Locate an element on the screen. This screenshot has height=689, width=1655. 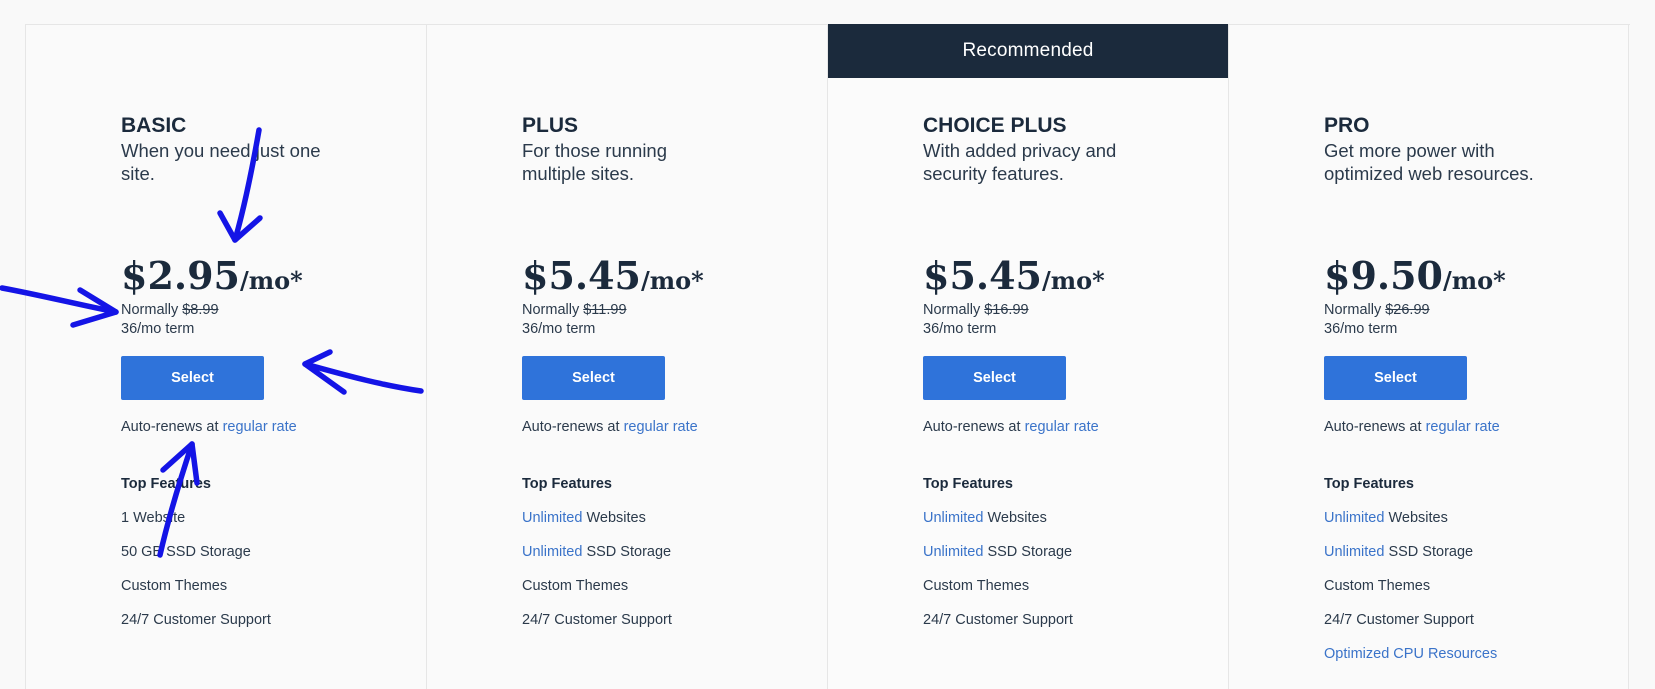
feature-text: 1 Website is located at coordinates (153, 518).